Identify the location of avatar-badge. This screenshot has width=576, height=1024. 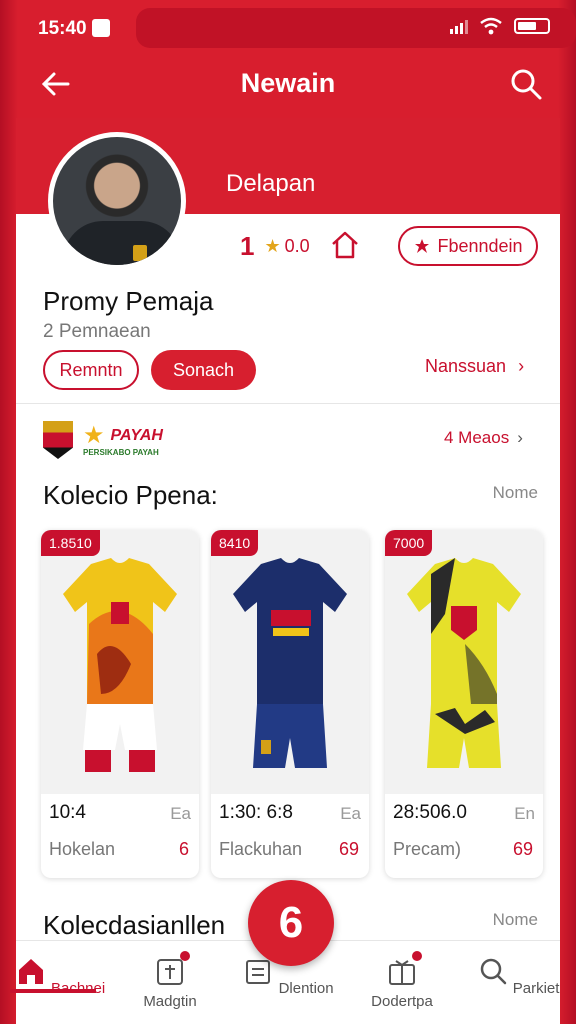
(140, 253).